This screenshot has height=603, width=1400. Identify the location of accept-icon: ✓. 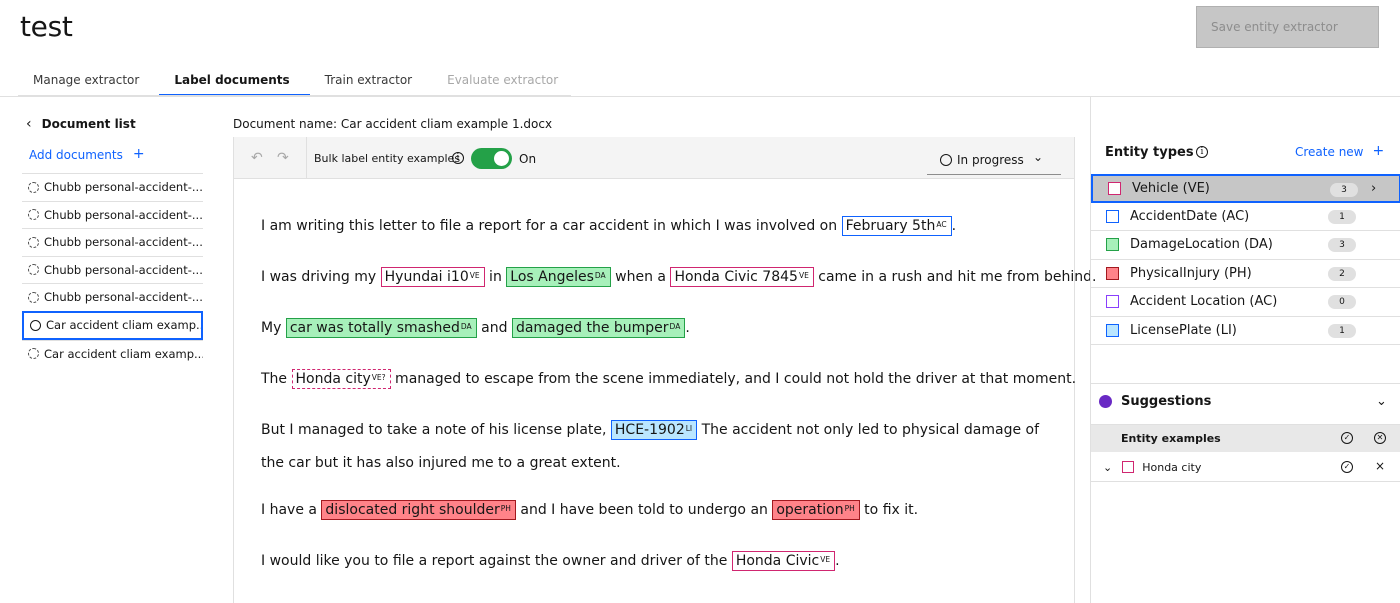
(1347, 467).